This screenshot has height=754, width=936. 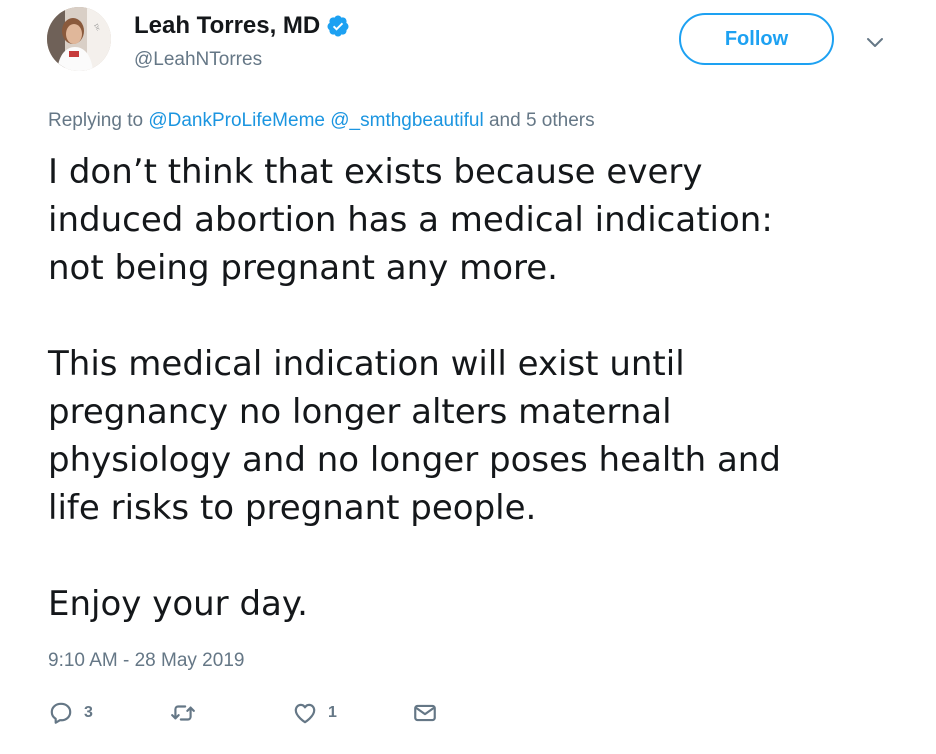 What do you see at coordinates (88, 712) in the screenshot?
I see `reply-count: 3` at bounding box center [88, 712].